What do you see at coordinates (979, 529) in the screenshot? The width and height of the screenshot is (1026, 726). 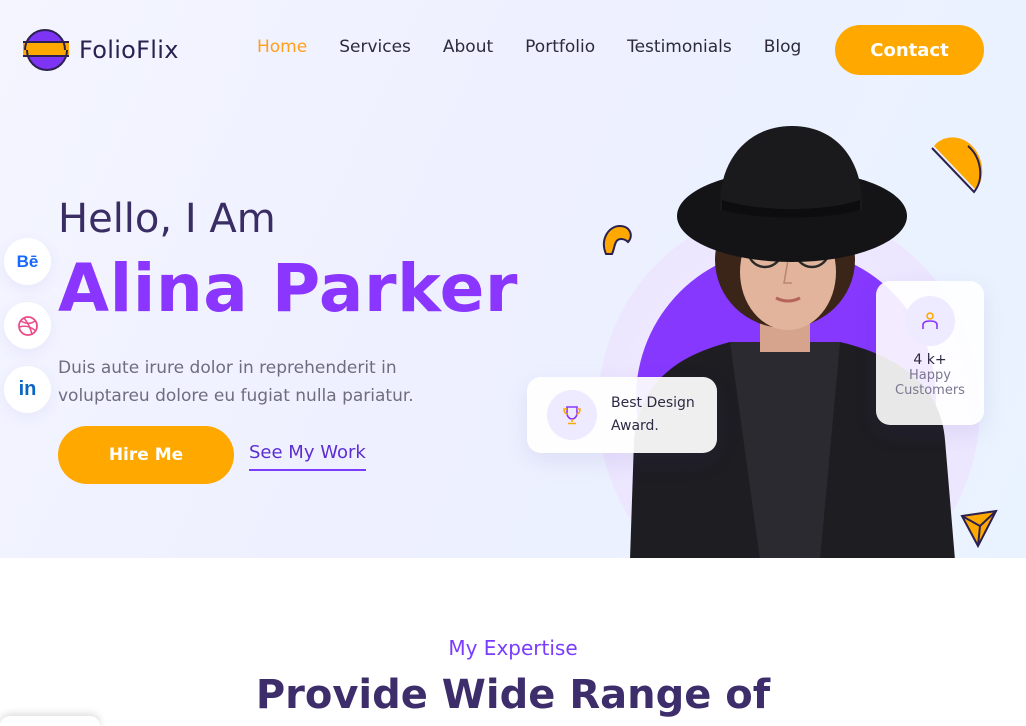 I see `paper-plane-decoration-icon` at bounding box center [979, 529].